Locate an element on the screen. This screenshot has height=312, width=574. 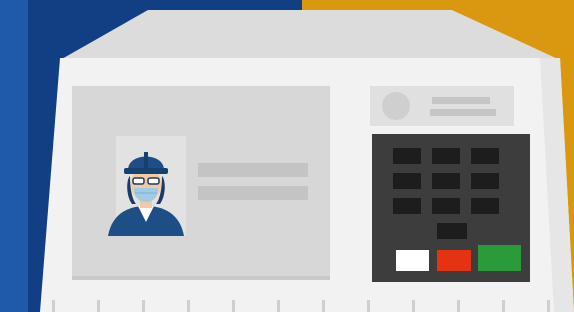
screen-shadow is located at coordinates (201, 278).